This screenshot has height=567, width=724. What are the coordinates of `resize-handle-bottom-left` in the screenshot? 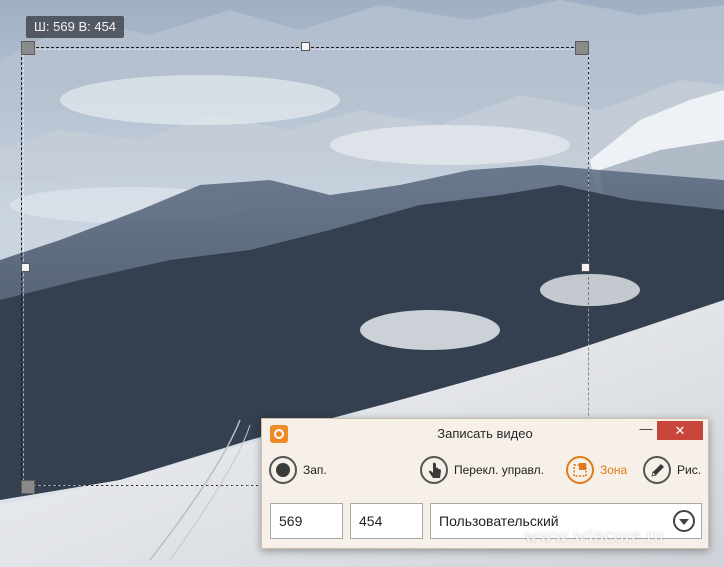 It's located at (28, 487).